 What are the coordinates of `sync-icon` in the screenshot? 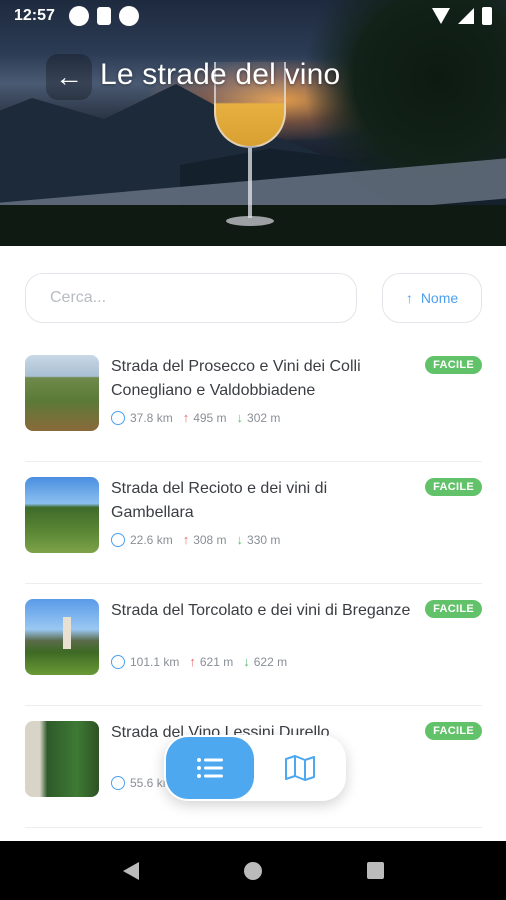 It's located at (128, 16).